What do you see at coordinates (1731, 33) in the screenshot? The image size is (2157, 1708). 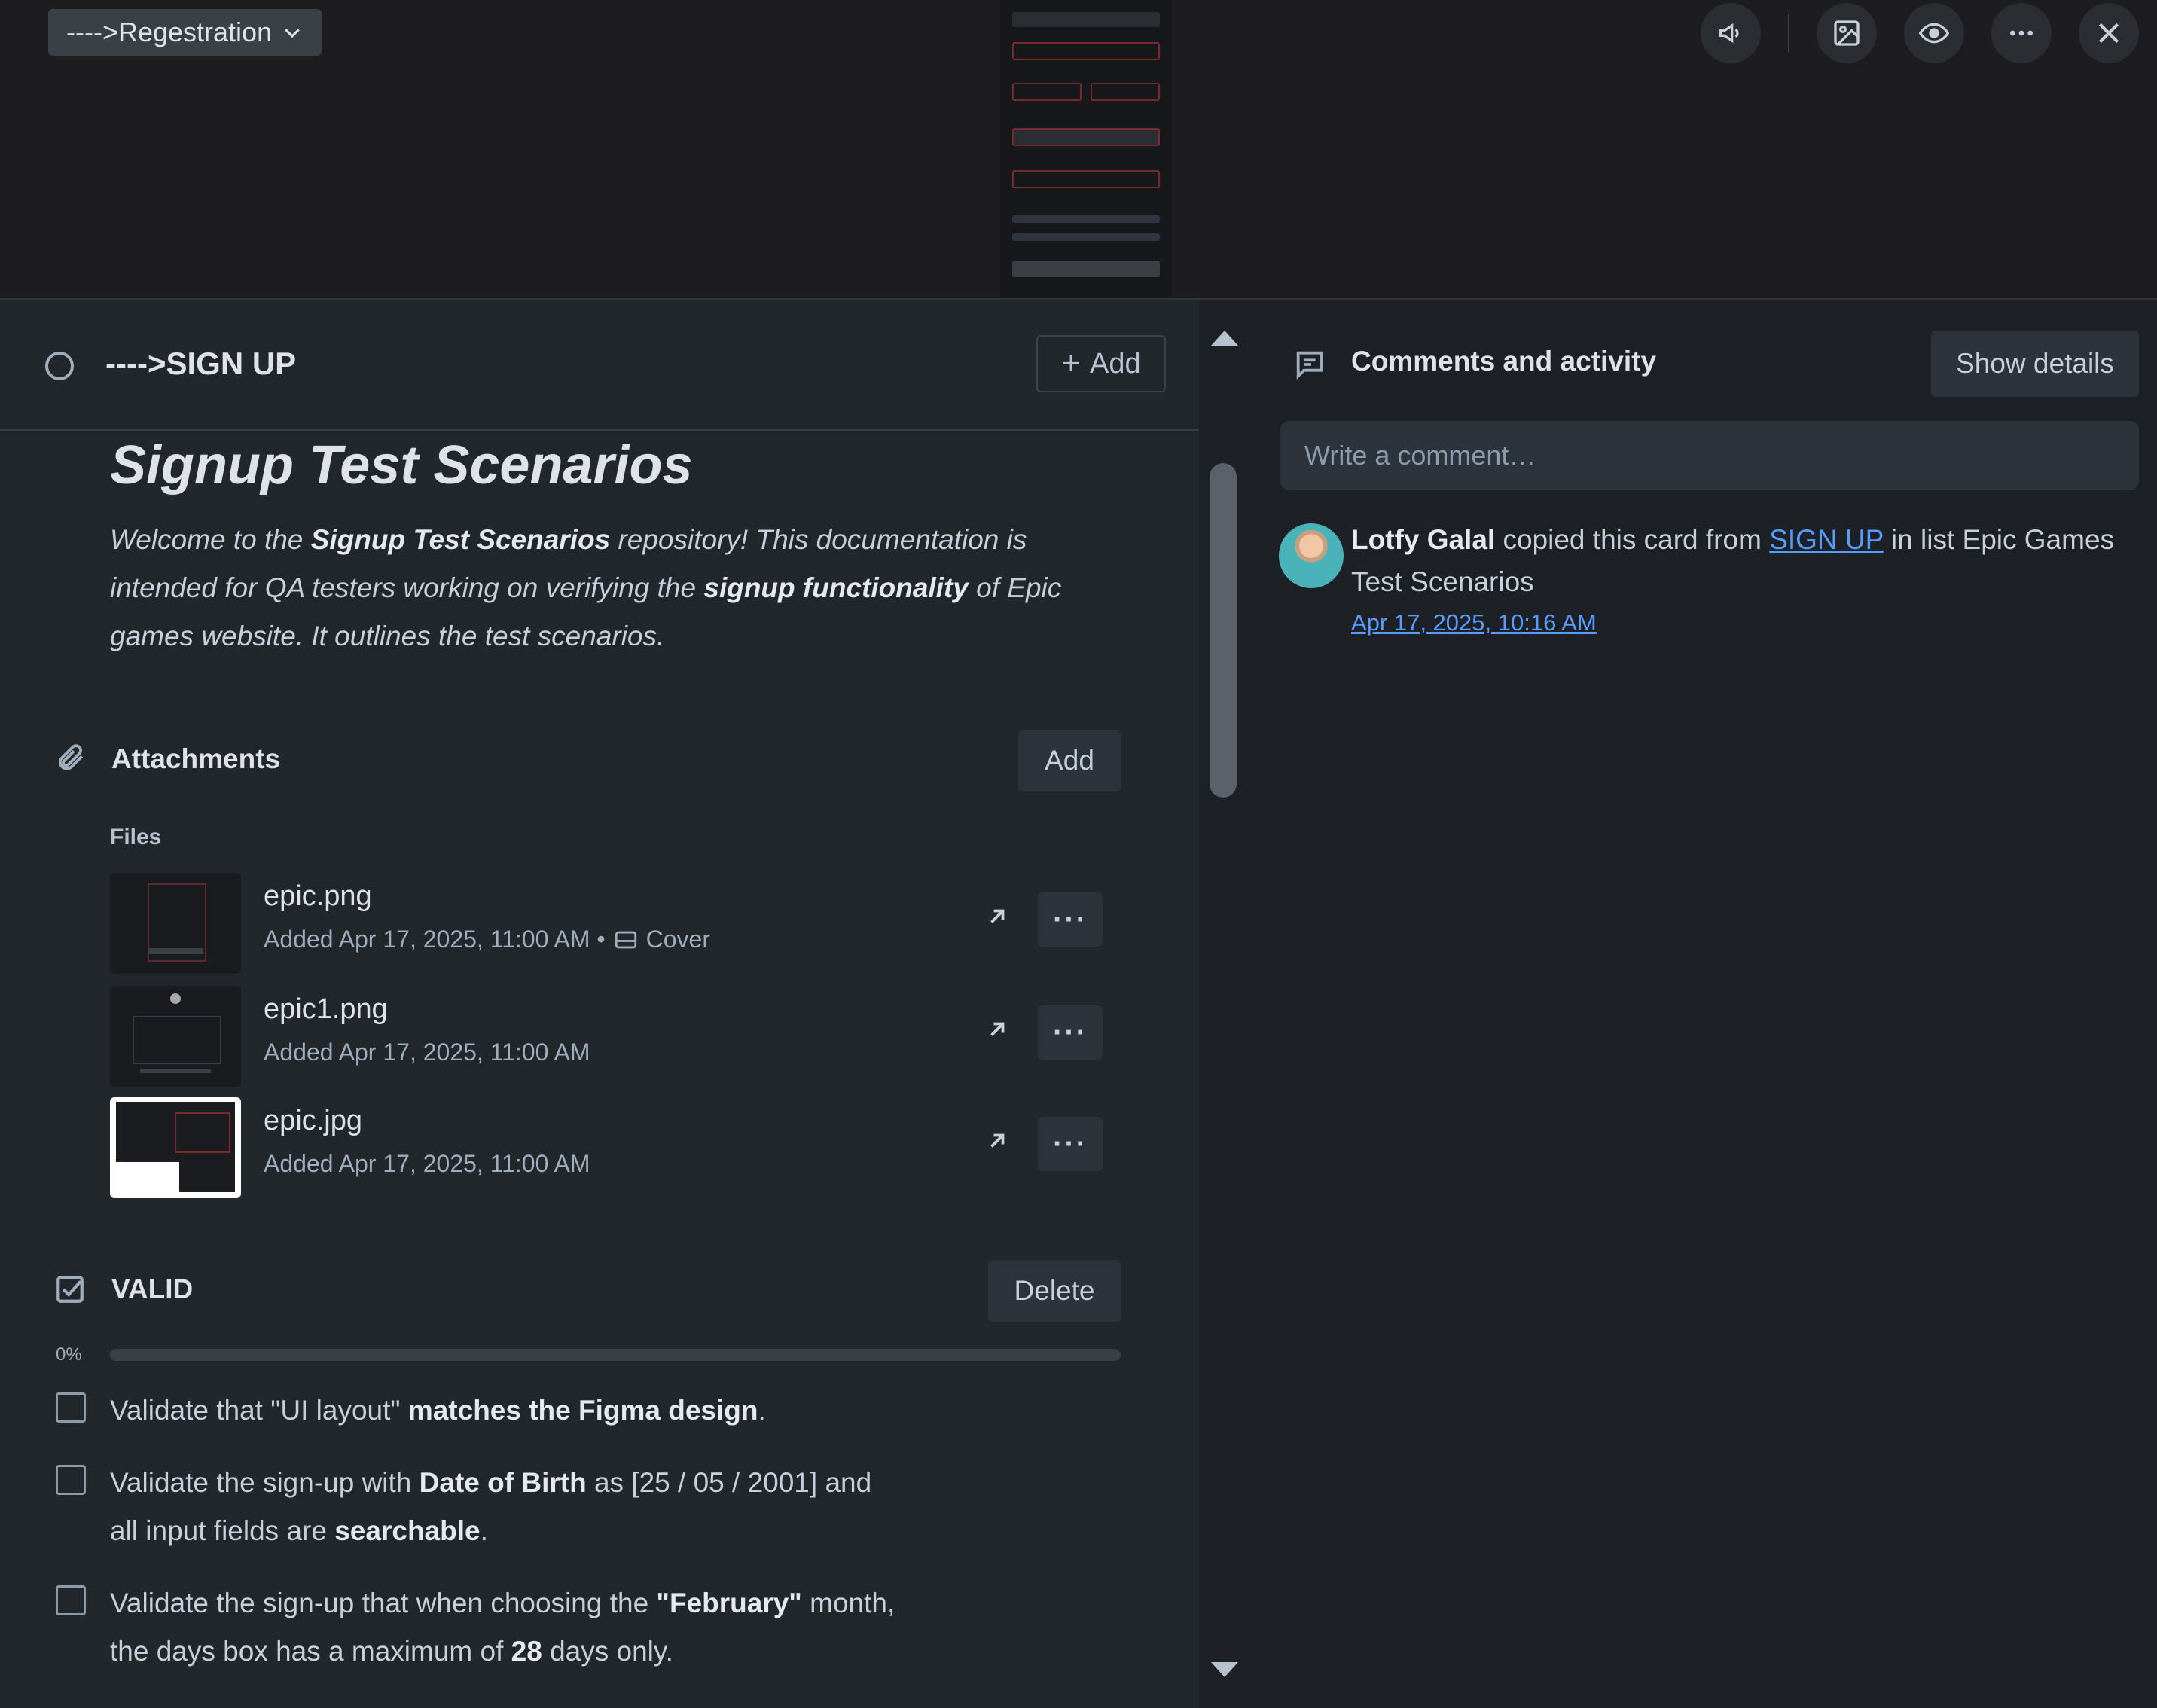 I see `megaphone-icon` at bounding box center [1731, 33].